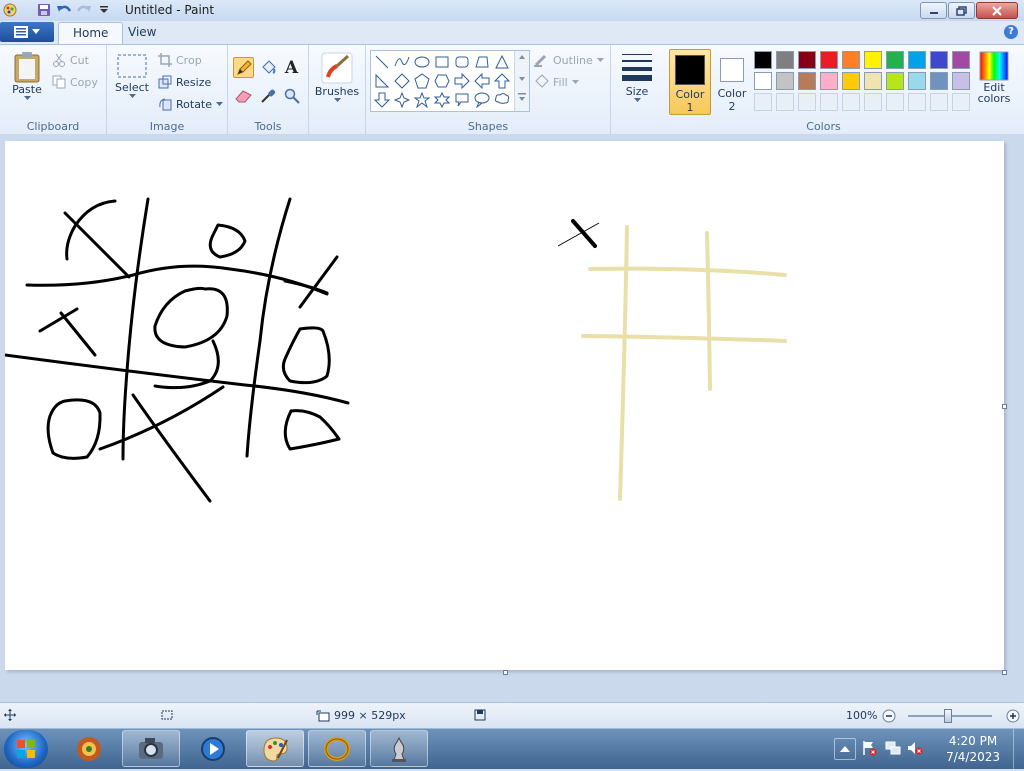  I want to click on brushes-button: Brushes, so click(337, 77).